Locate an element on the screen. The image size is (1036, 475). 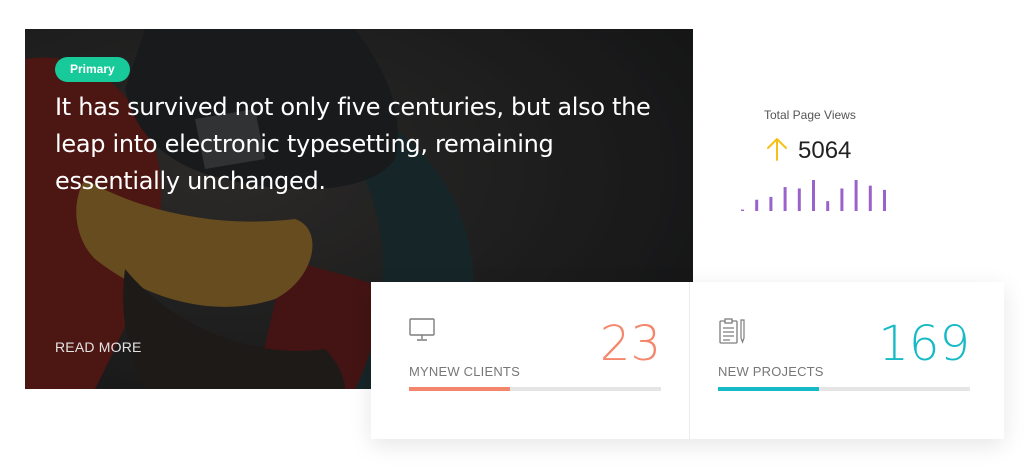
page-views-sparkline is located at coordinates (813, 195).